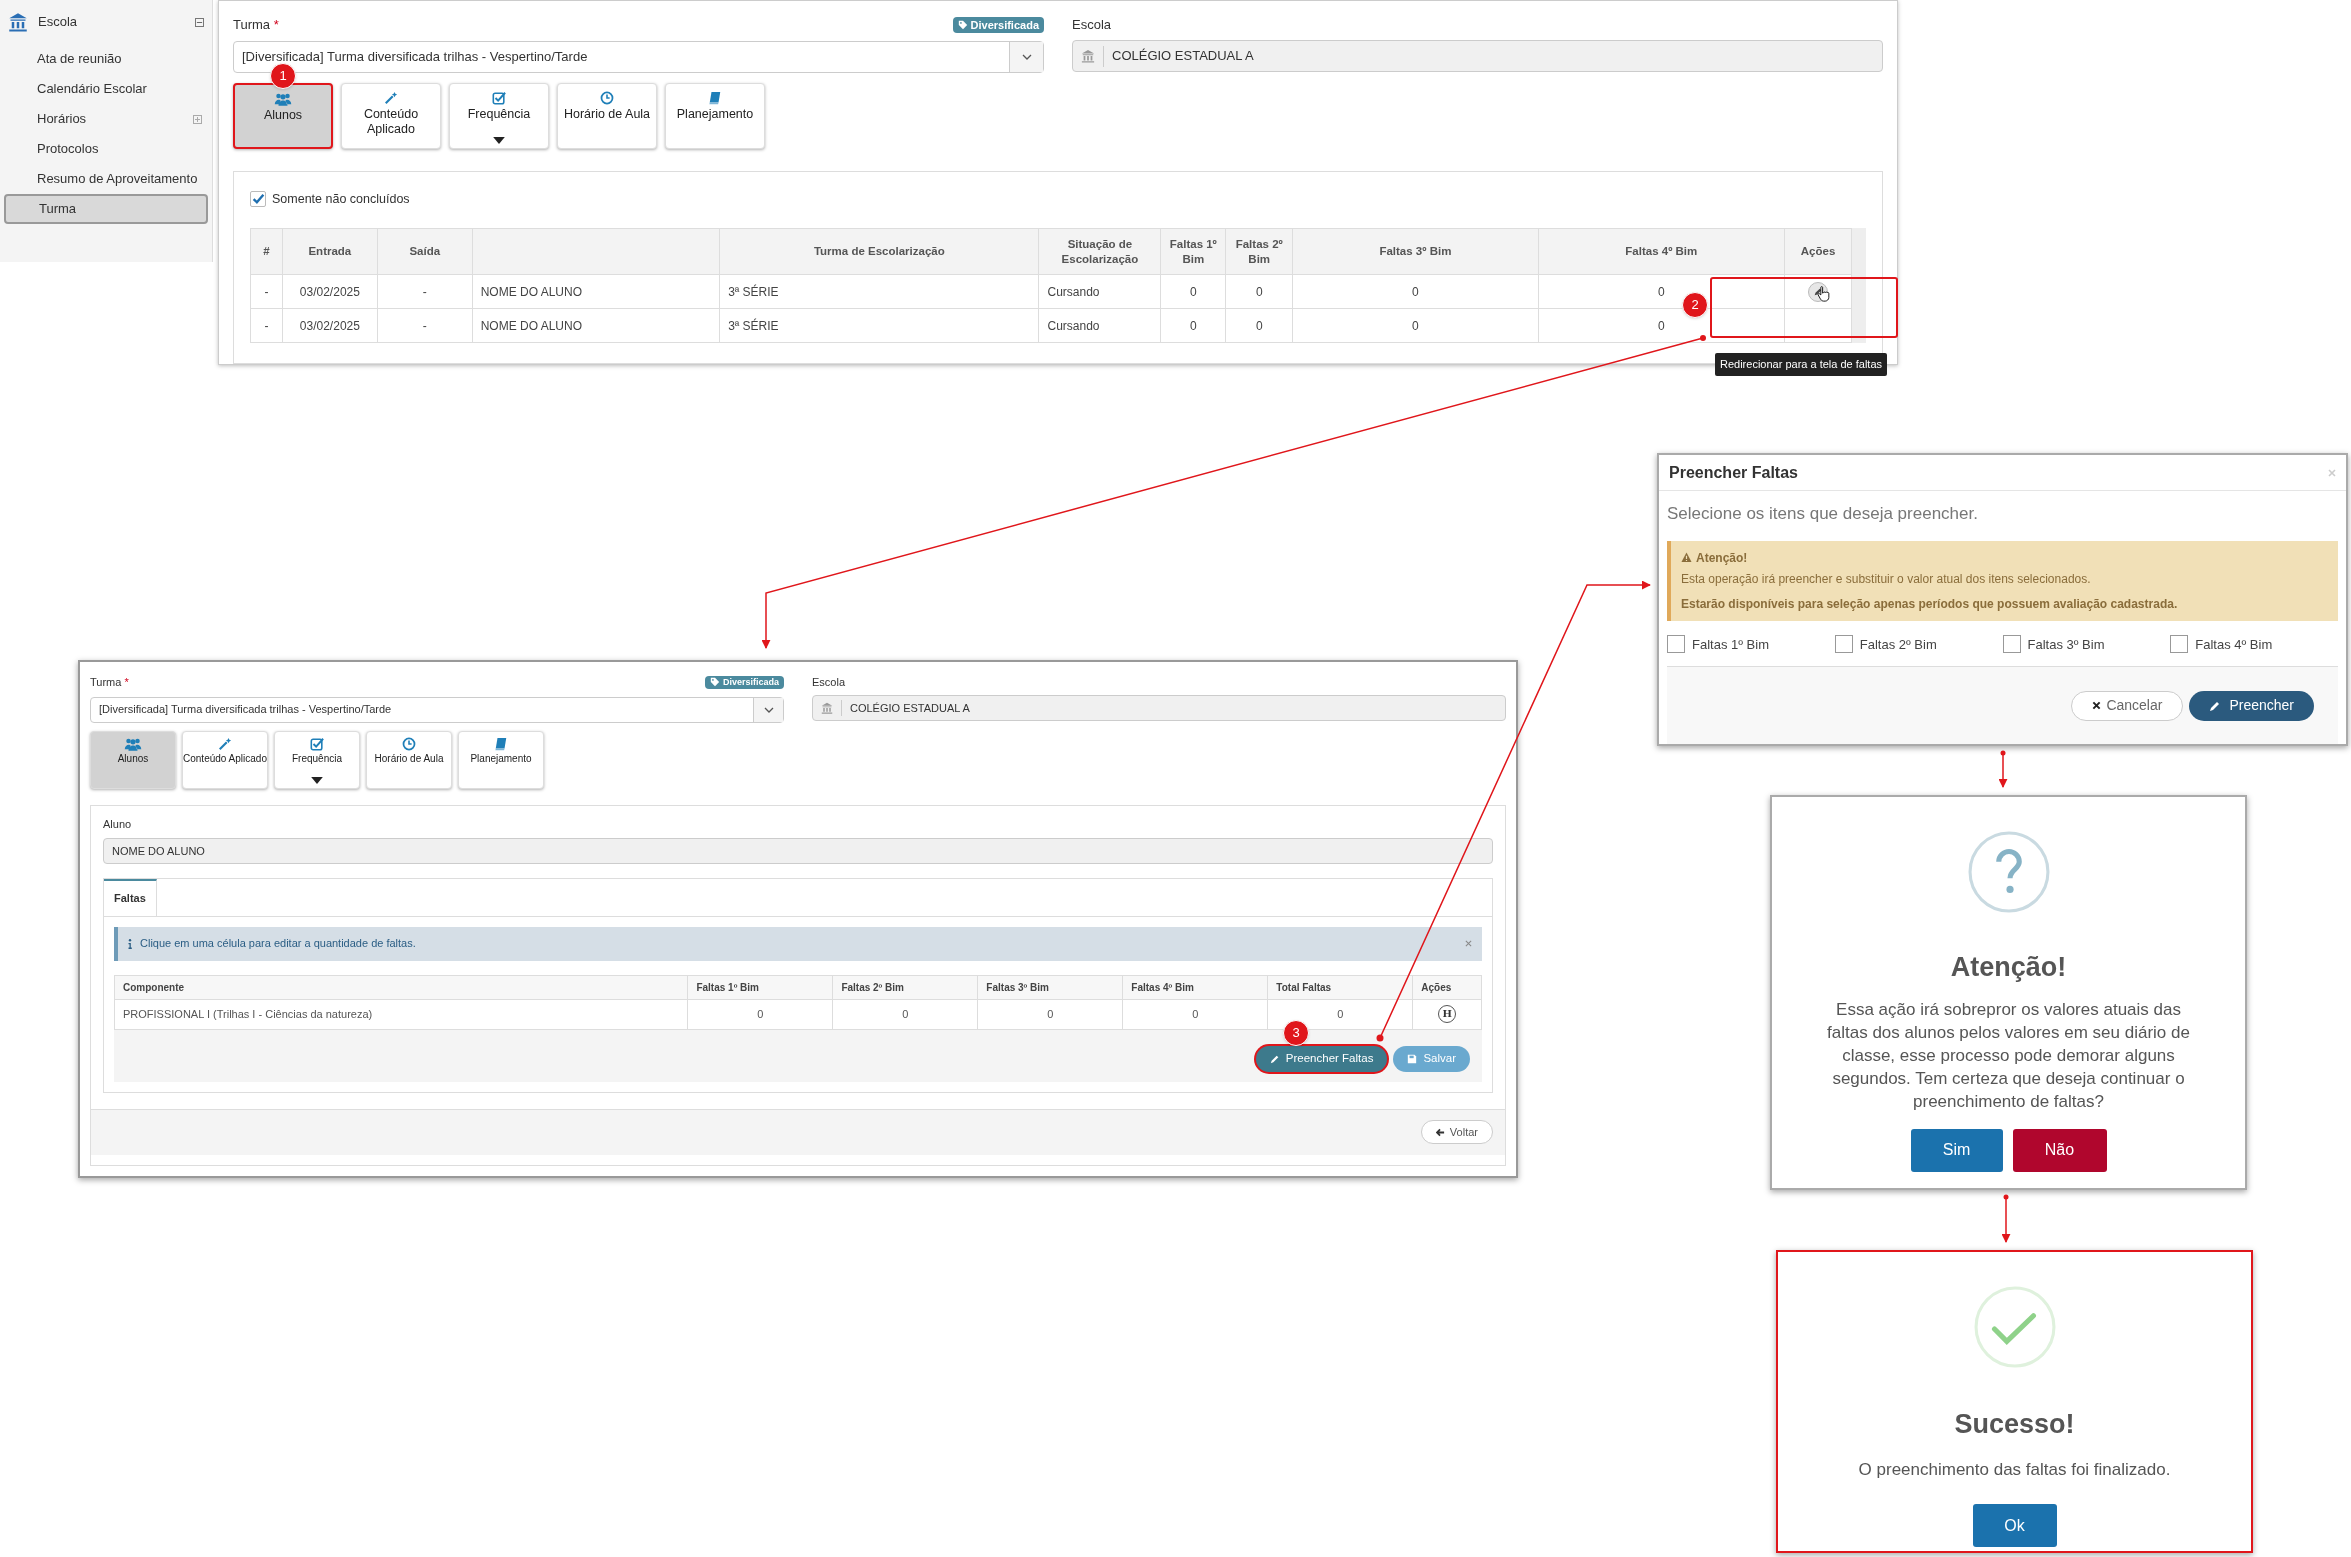  Describe the element at coordinates (1686, 557) in the screenshot. I see `warning-icon` at that location.